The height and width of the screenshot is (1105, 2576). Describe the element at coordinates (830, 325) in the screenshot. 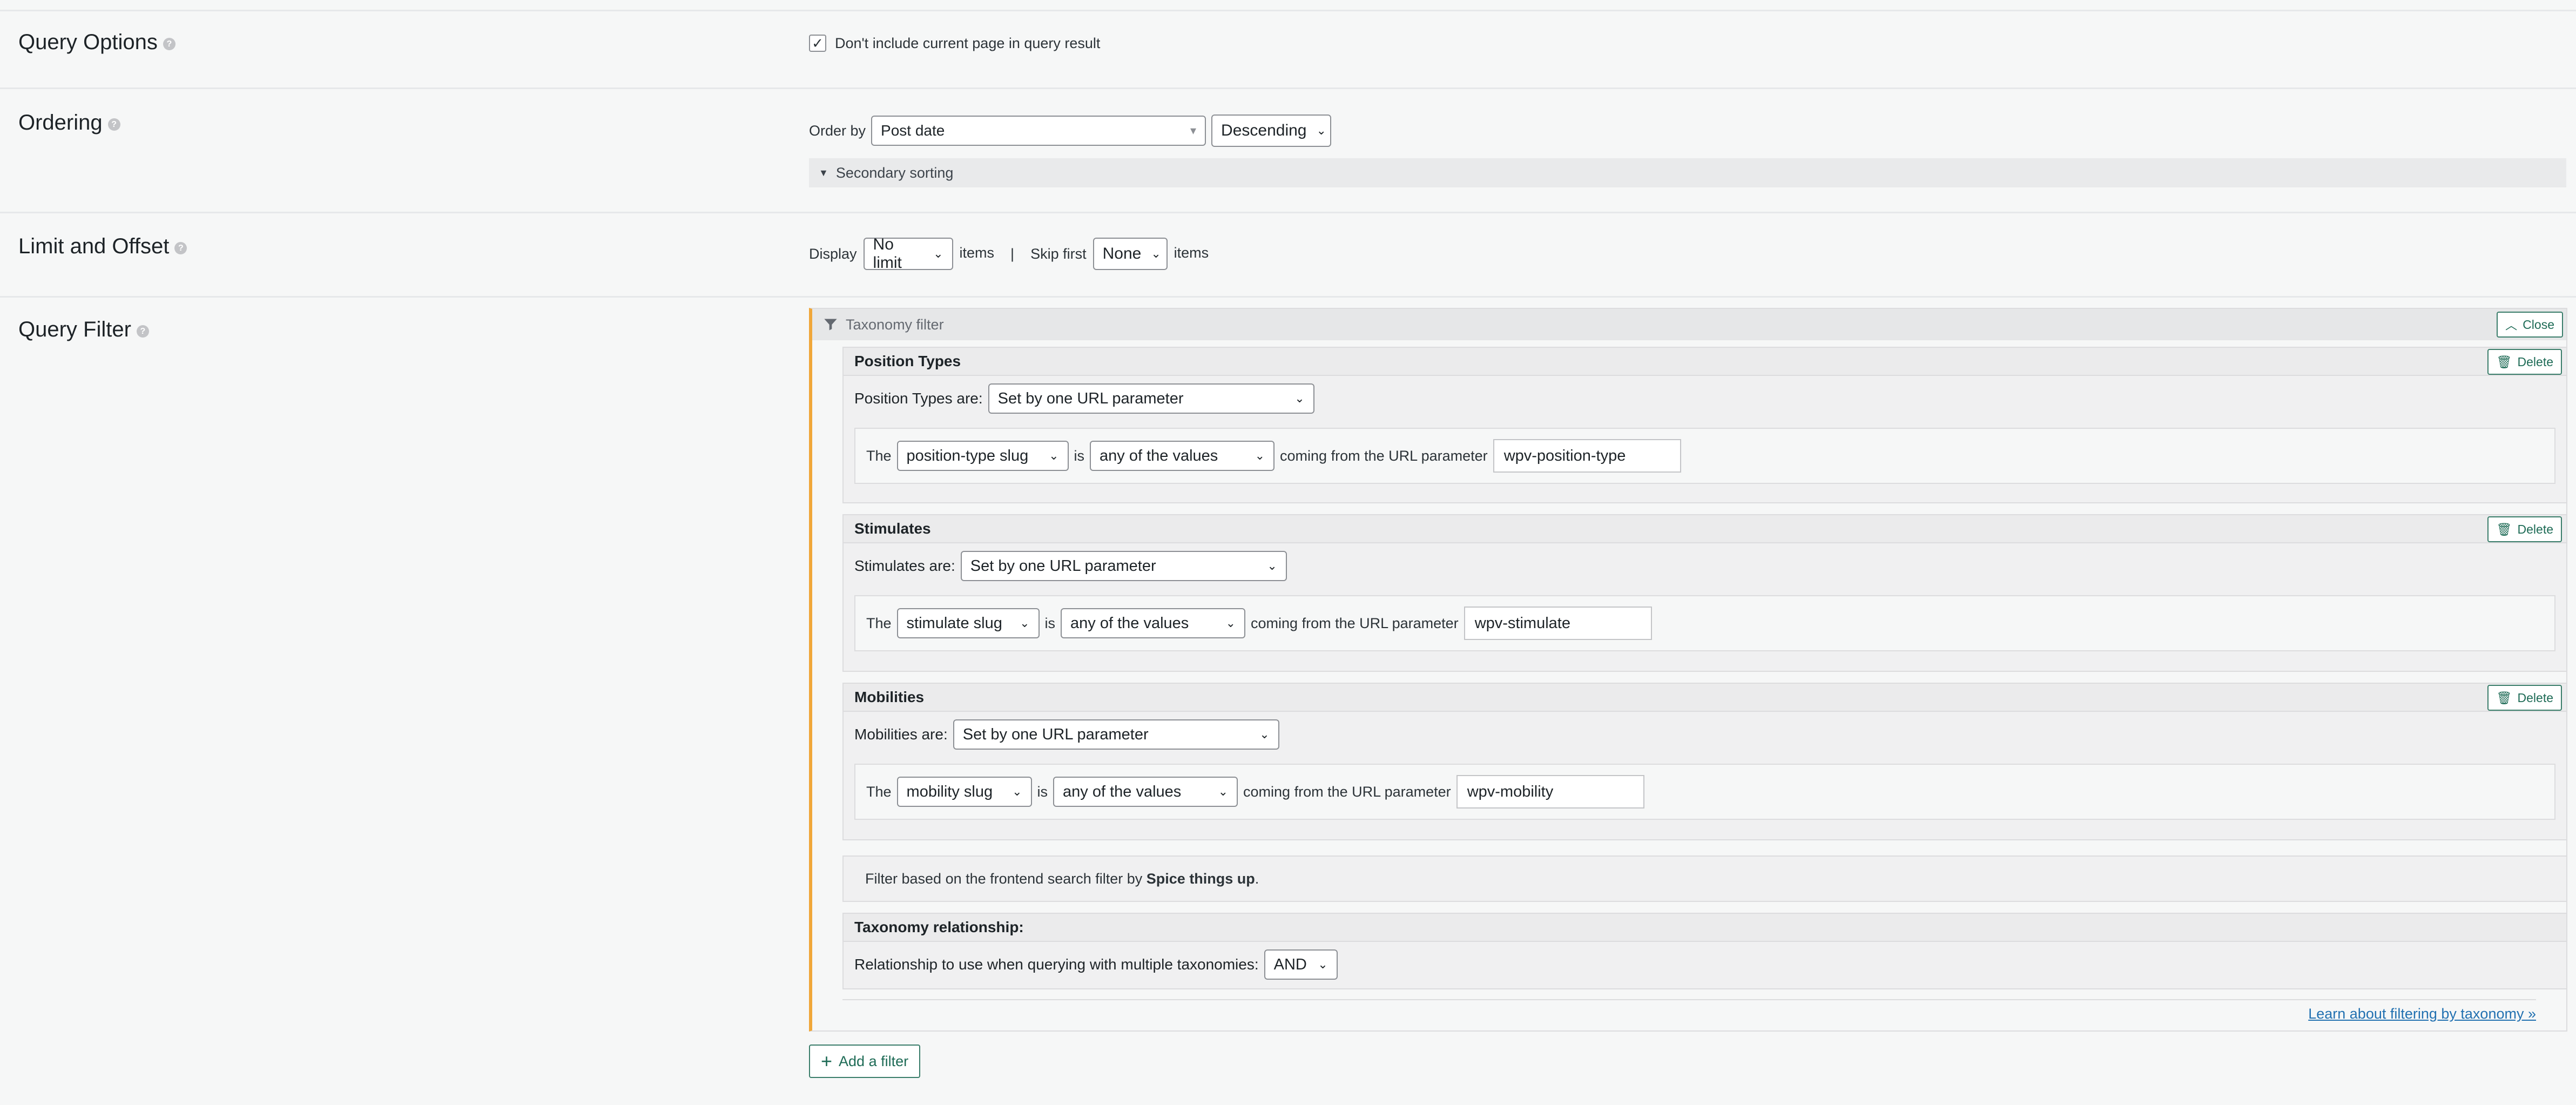

I see `funnel-icon` at that location.